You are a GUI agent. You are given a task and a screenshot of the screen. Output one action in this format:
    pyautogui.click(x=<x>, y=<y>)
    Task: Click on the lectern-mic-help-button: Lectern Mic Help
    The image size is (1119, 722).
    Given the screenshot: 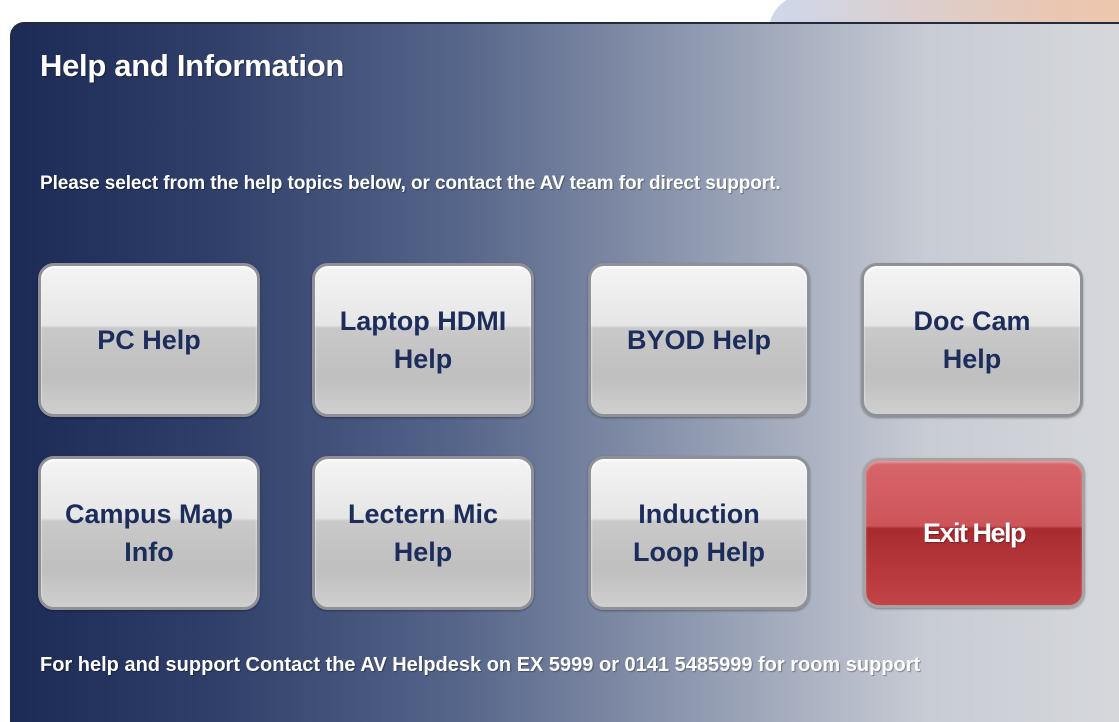 What is the action you would take?
    pyautogui.click(x=423, y=533)
    